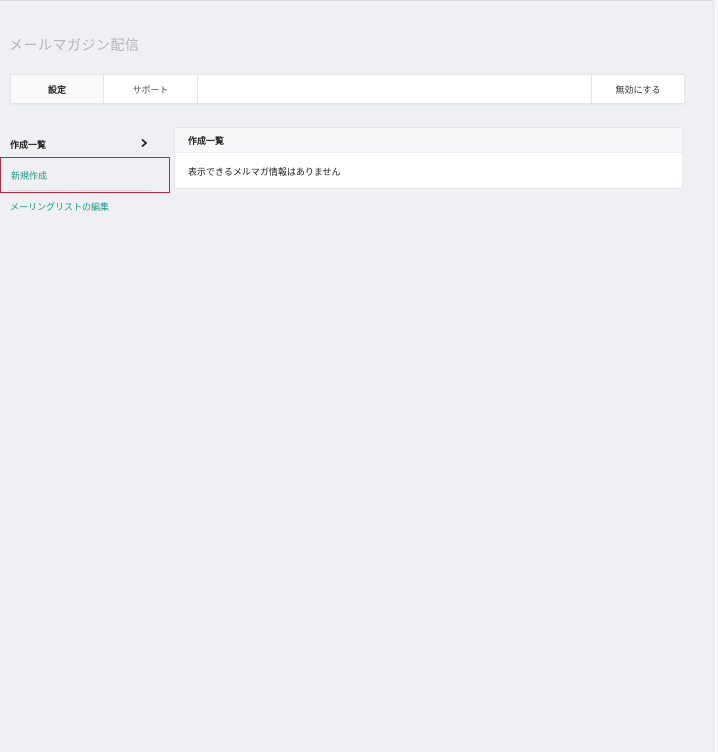 The height and width of the screenshot is (752, 718). What do you see at coordinates (74, 46) in the screenshot?
I see `page-title: メールマガジン配信` at bounding box center [74, 46].